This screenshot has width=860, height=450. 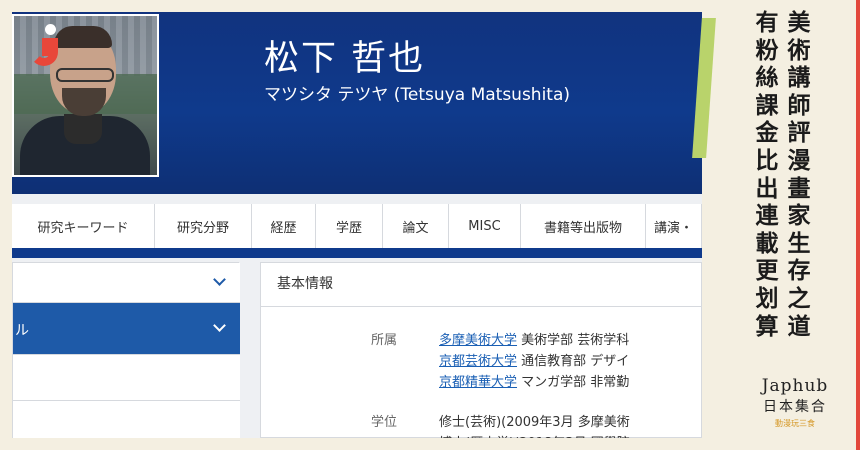 What do you see at coordinates (799, 326) in the screenshot?
I see `headline-char: 道` at bounding box center [799, 326].